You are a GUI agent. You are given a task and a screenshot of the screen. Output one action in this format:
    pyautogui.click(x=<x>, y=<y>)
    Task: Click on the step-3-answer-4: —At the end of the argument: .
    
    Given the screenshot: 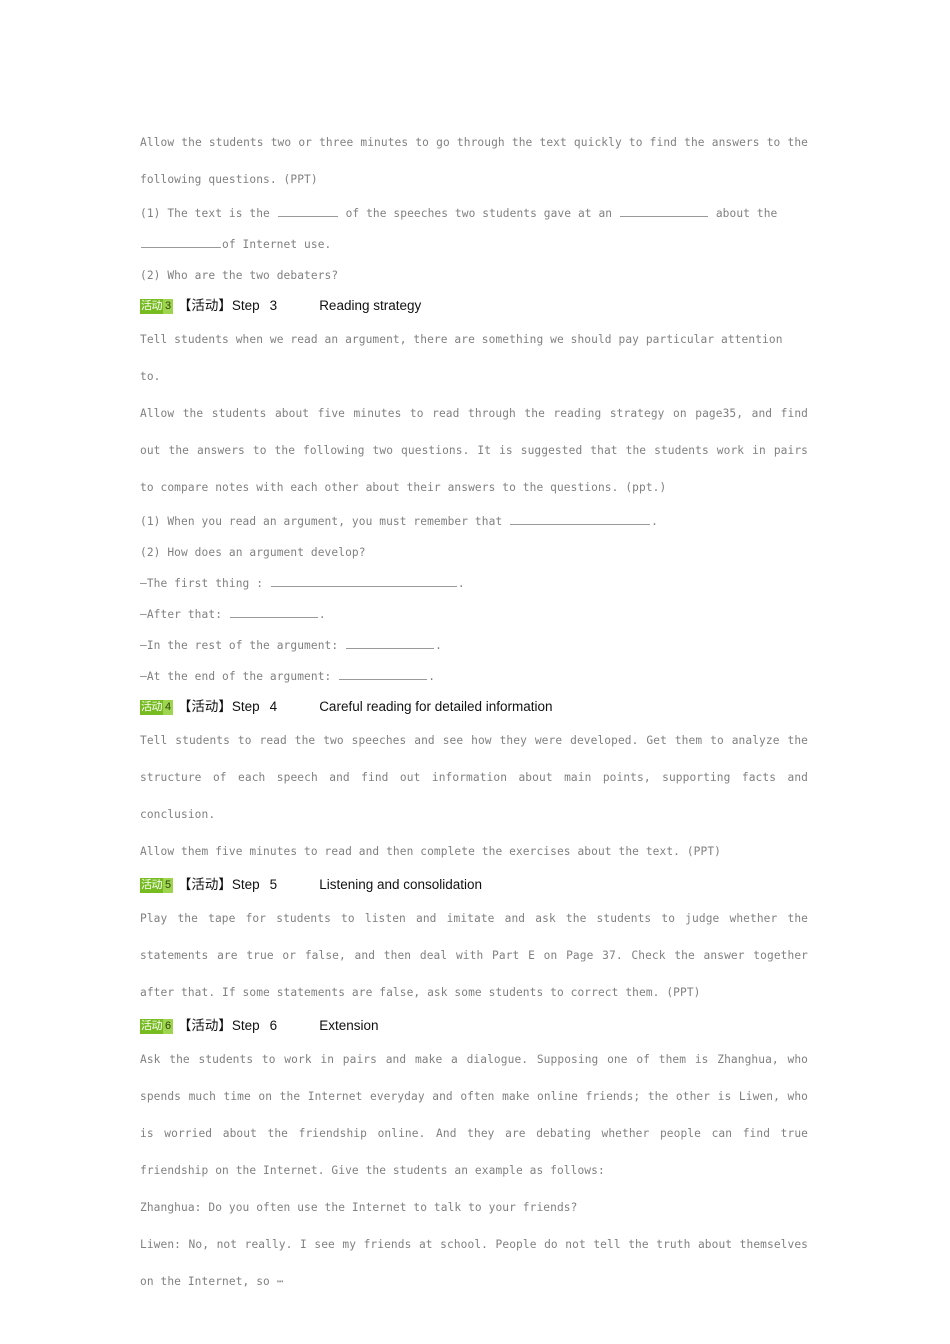 What is the action you would take?
    pyautogui.click(x=474, y=676)
    